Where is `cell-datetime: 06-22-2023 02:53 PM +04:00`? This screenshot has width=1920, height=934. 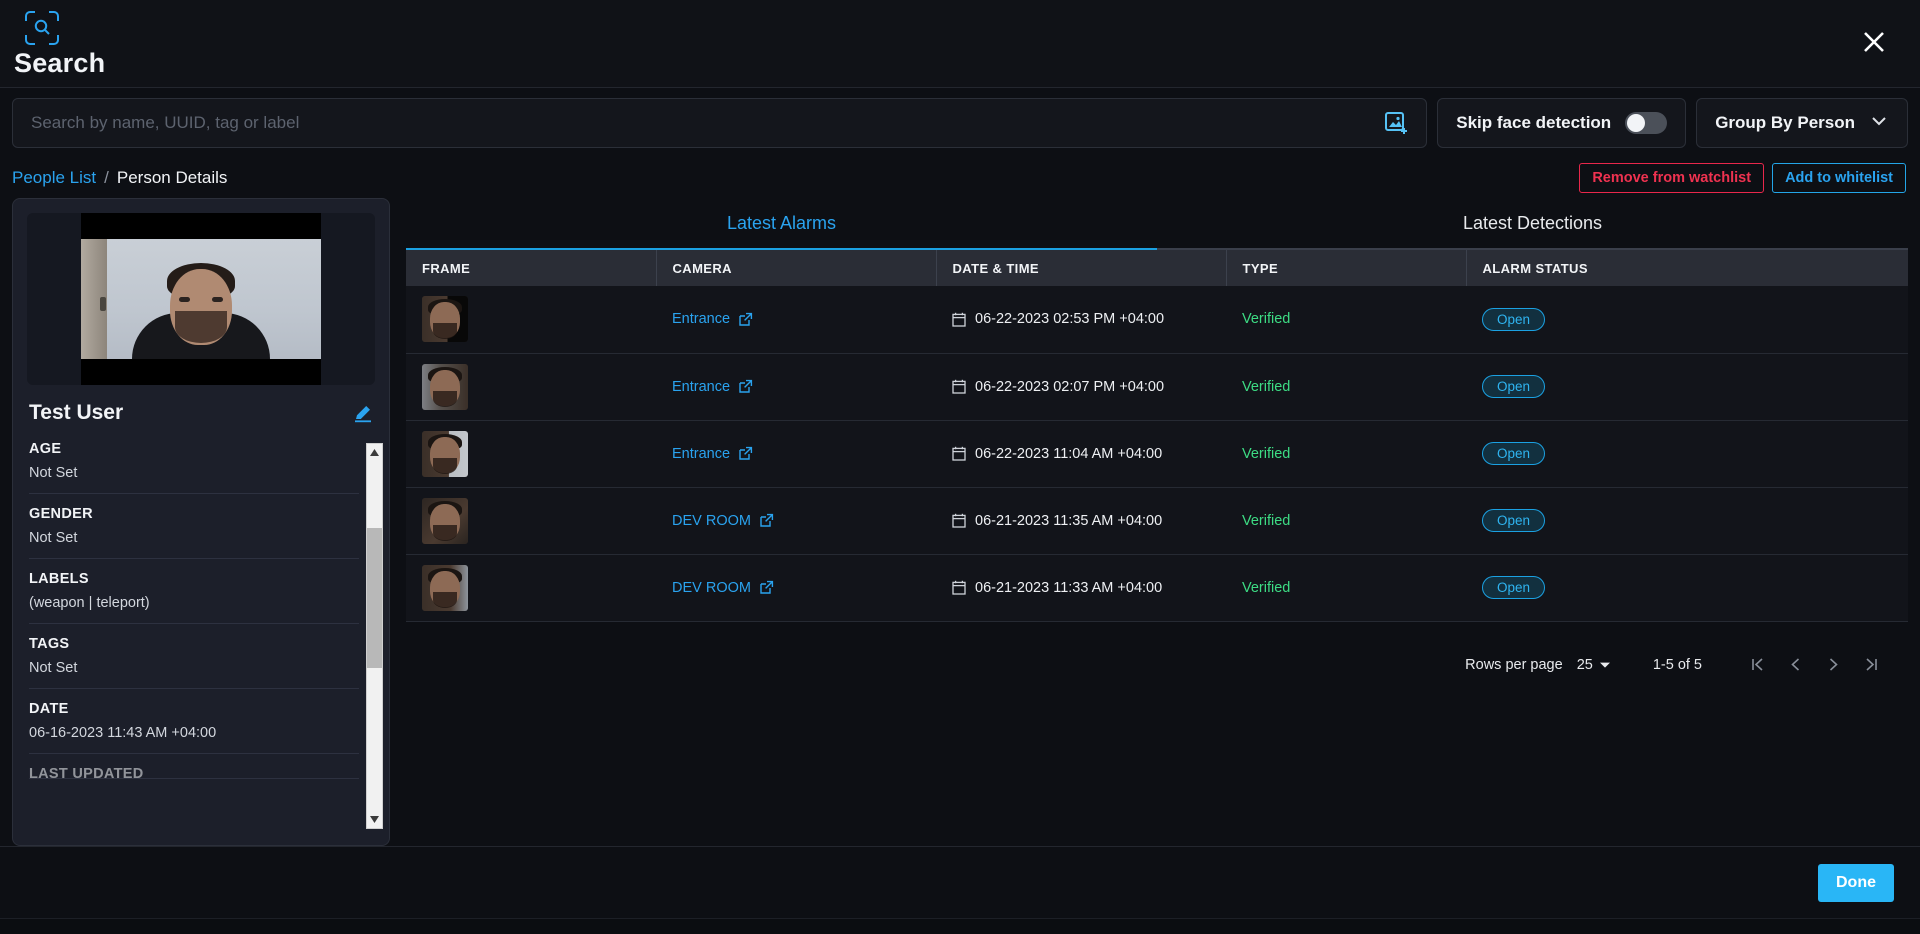 cell-datetime: 06-22-2023 02:53 PM +04:00 is located at coordinates (1081, 320).